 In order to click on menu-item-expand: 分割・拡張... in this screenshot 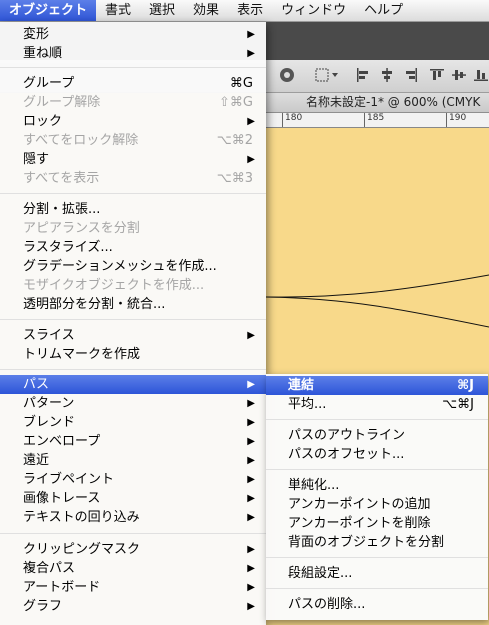, I will do `click(133, 209)`.